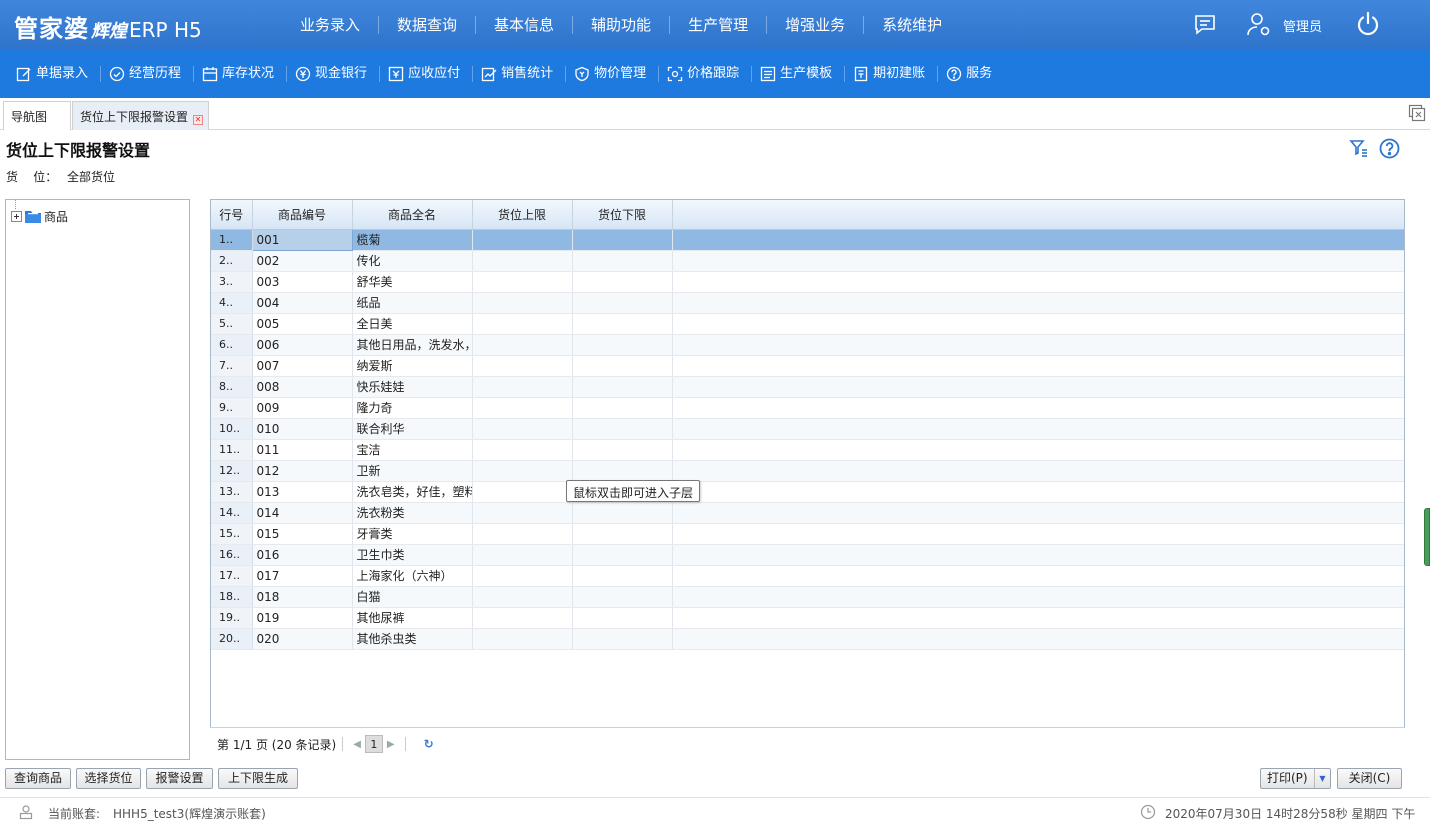  Describe the element at coordinates (799, 73) in the screenshot. I see `toolbar-production-template: 生产模板` at that location.